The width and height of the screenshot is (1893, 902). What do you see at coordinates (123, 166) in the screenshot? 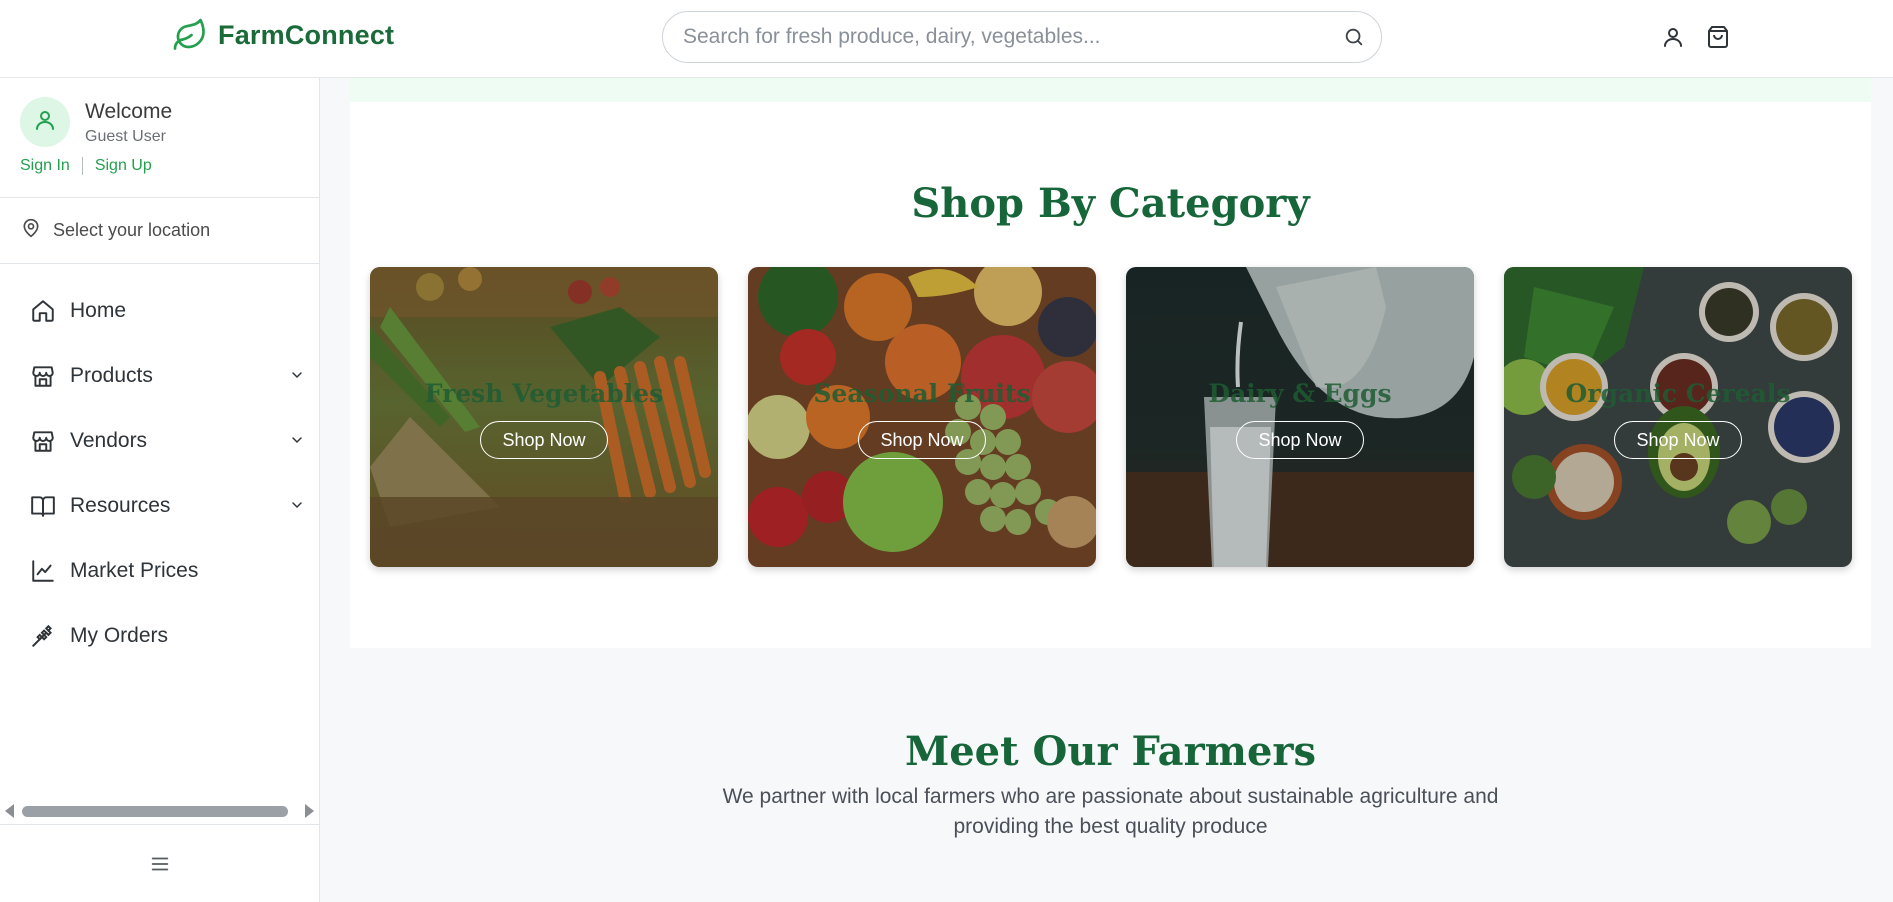
I see `sign-up-link: Sign Up` at bounding box center [123, 166].